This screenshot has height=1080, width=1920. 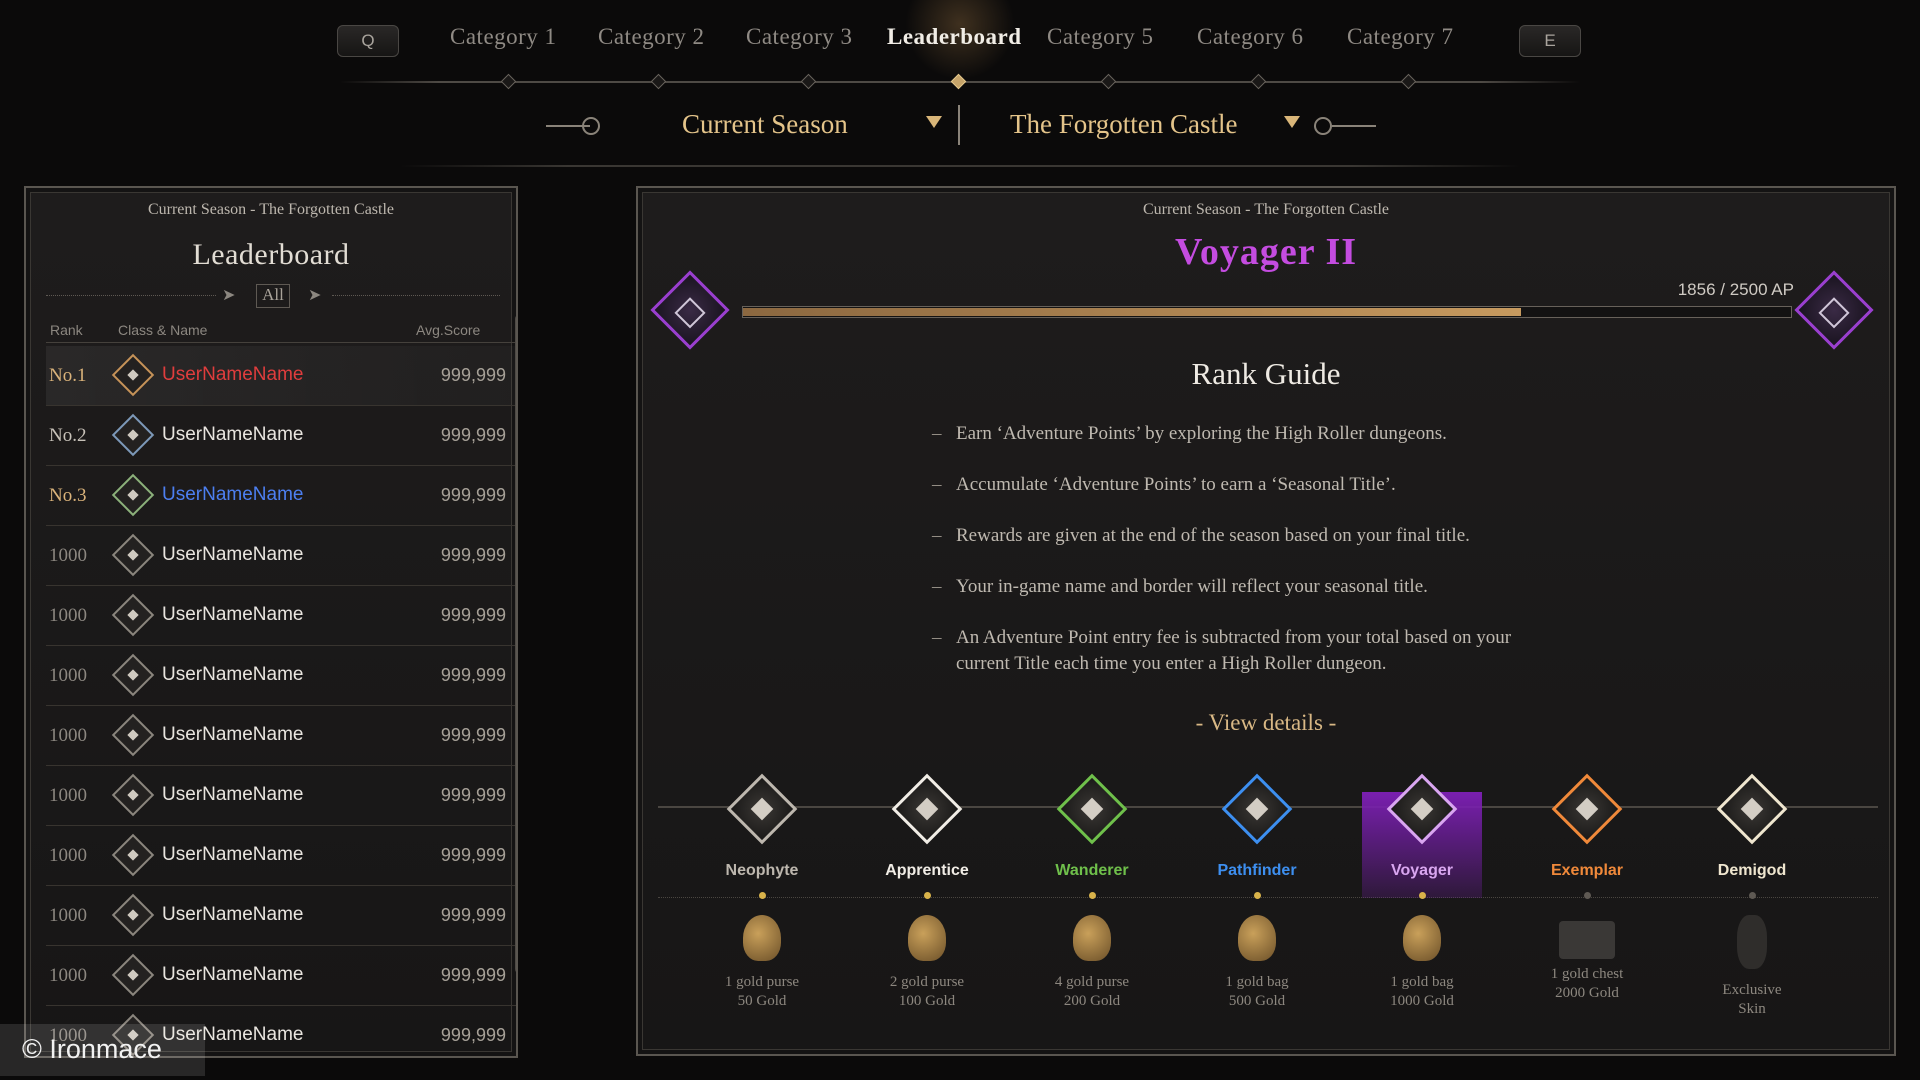 I want to click on tab-category-3: Category 3, so click(x=799, y=37).